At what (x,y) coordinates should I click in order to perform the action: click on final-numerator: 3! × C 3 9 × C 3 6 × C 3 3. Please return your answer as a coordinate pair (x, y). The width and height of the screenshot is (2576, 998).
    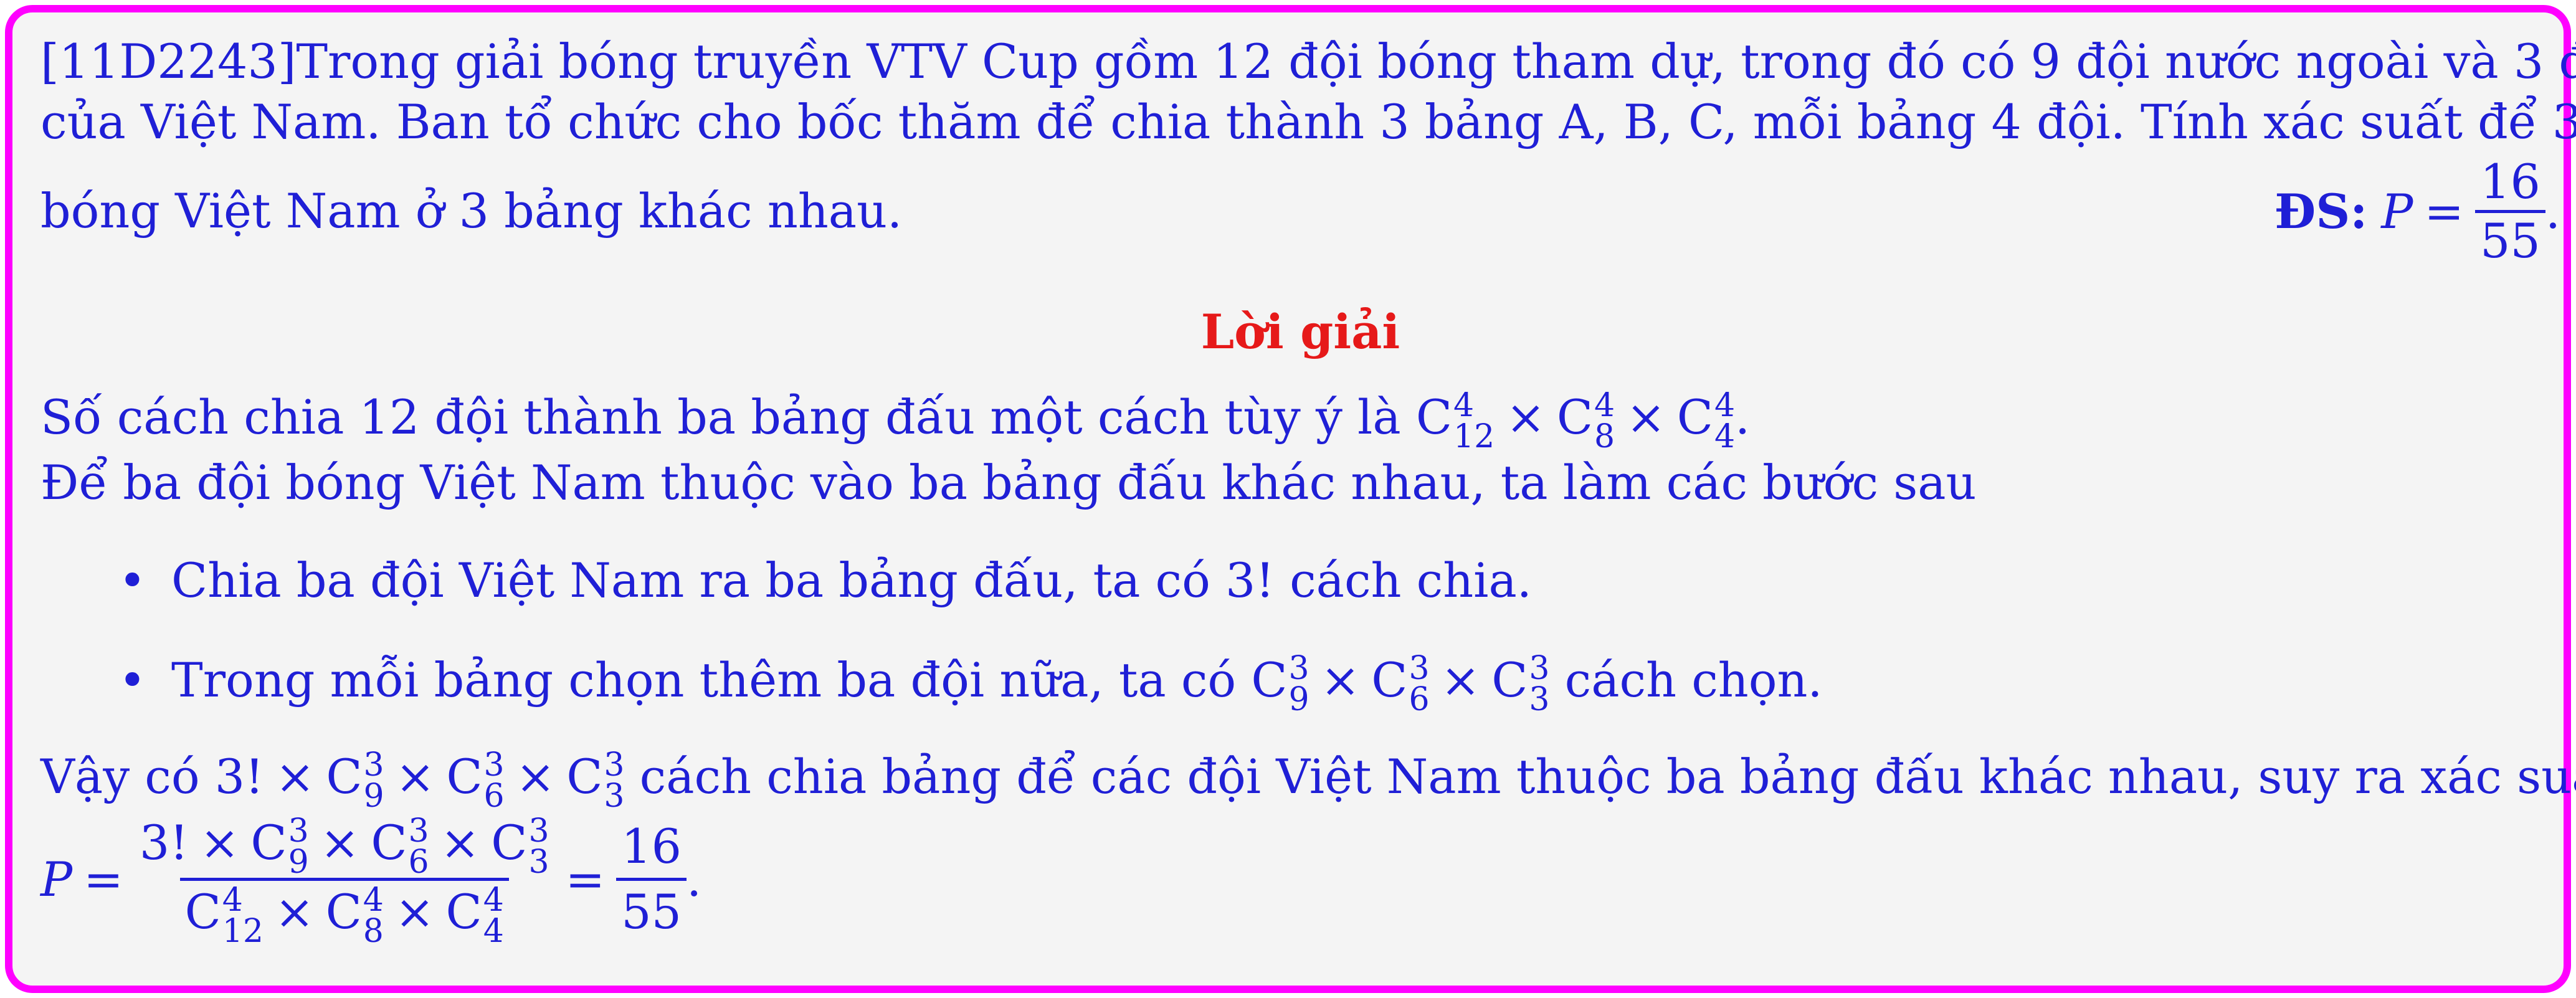
    Looking at the image, I should click on (344, 846).